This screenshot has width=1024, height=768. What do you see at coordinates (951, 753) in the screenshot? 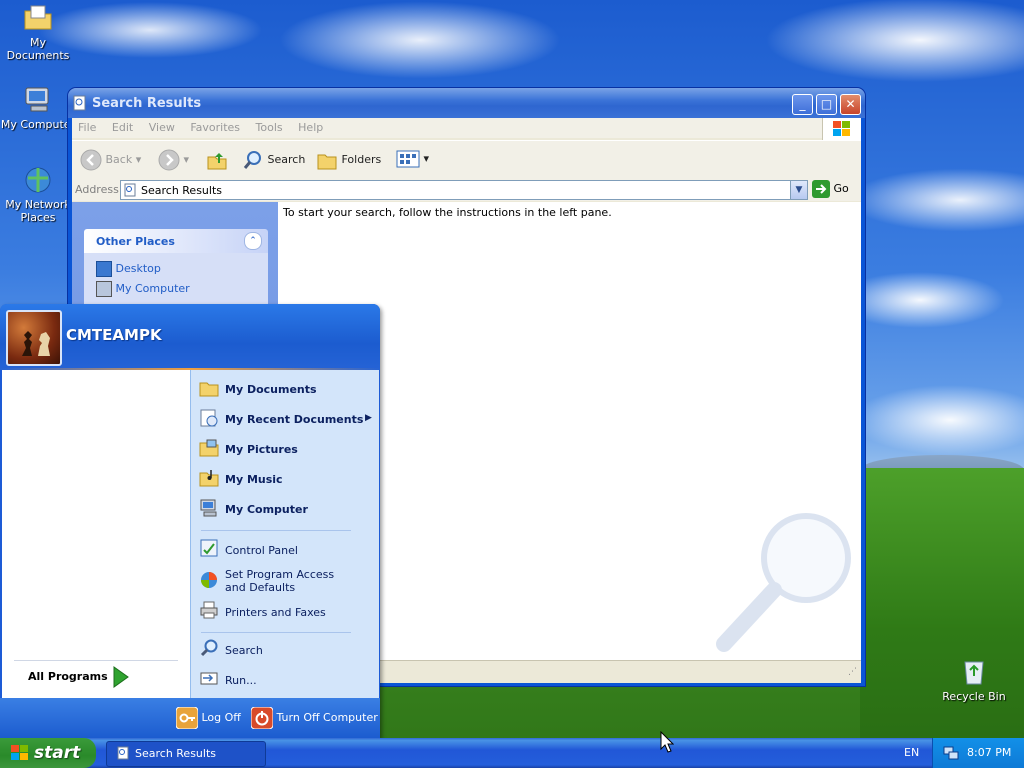
I see `network-connection-icon` at bounding box center [951, 753].